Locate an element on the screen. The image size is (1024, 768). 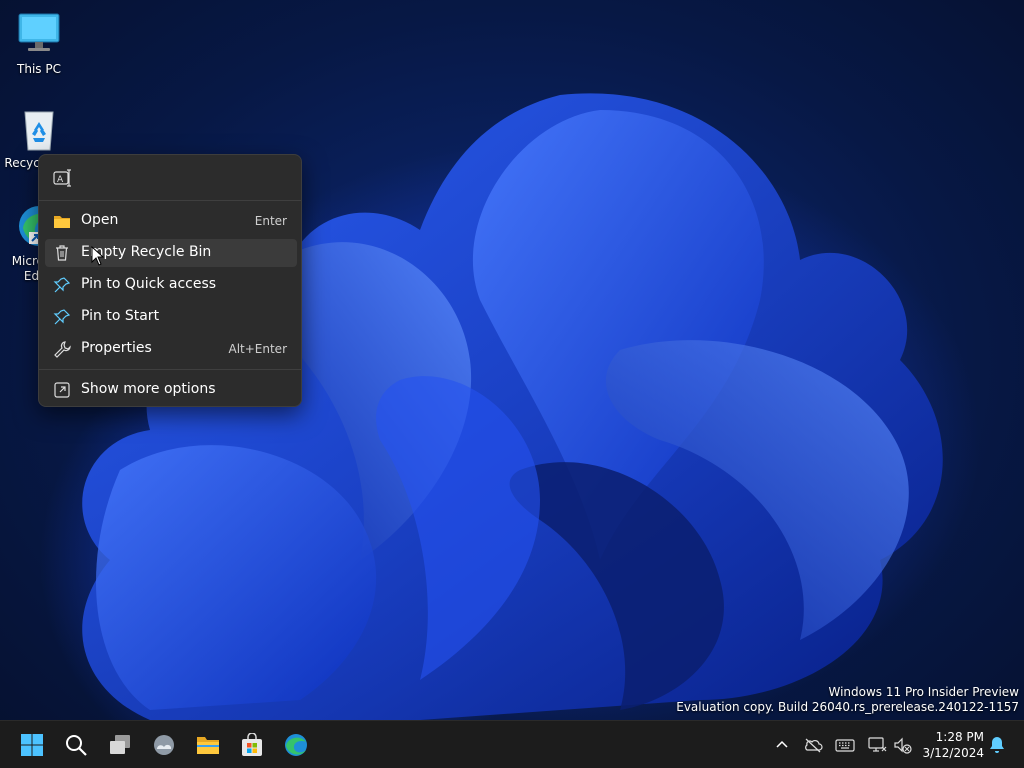
store-icon is located at coordinates (252, 744).